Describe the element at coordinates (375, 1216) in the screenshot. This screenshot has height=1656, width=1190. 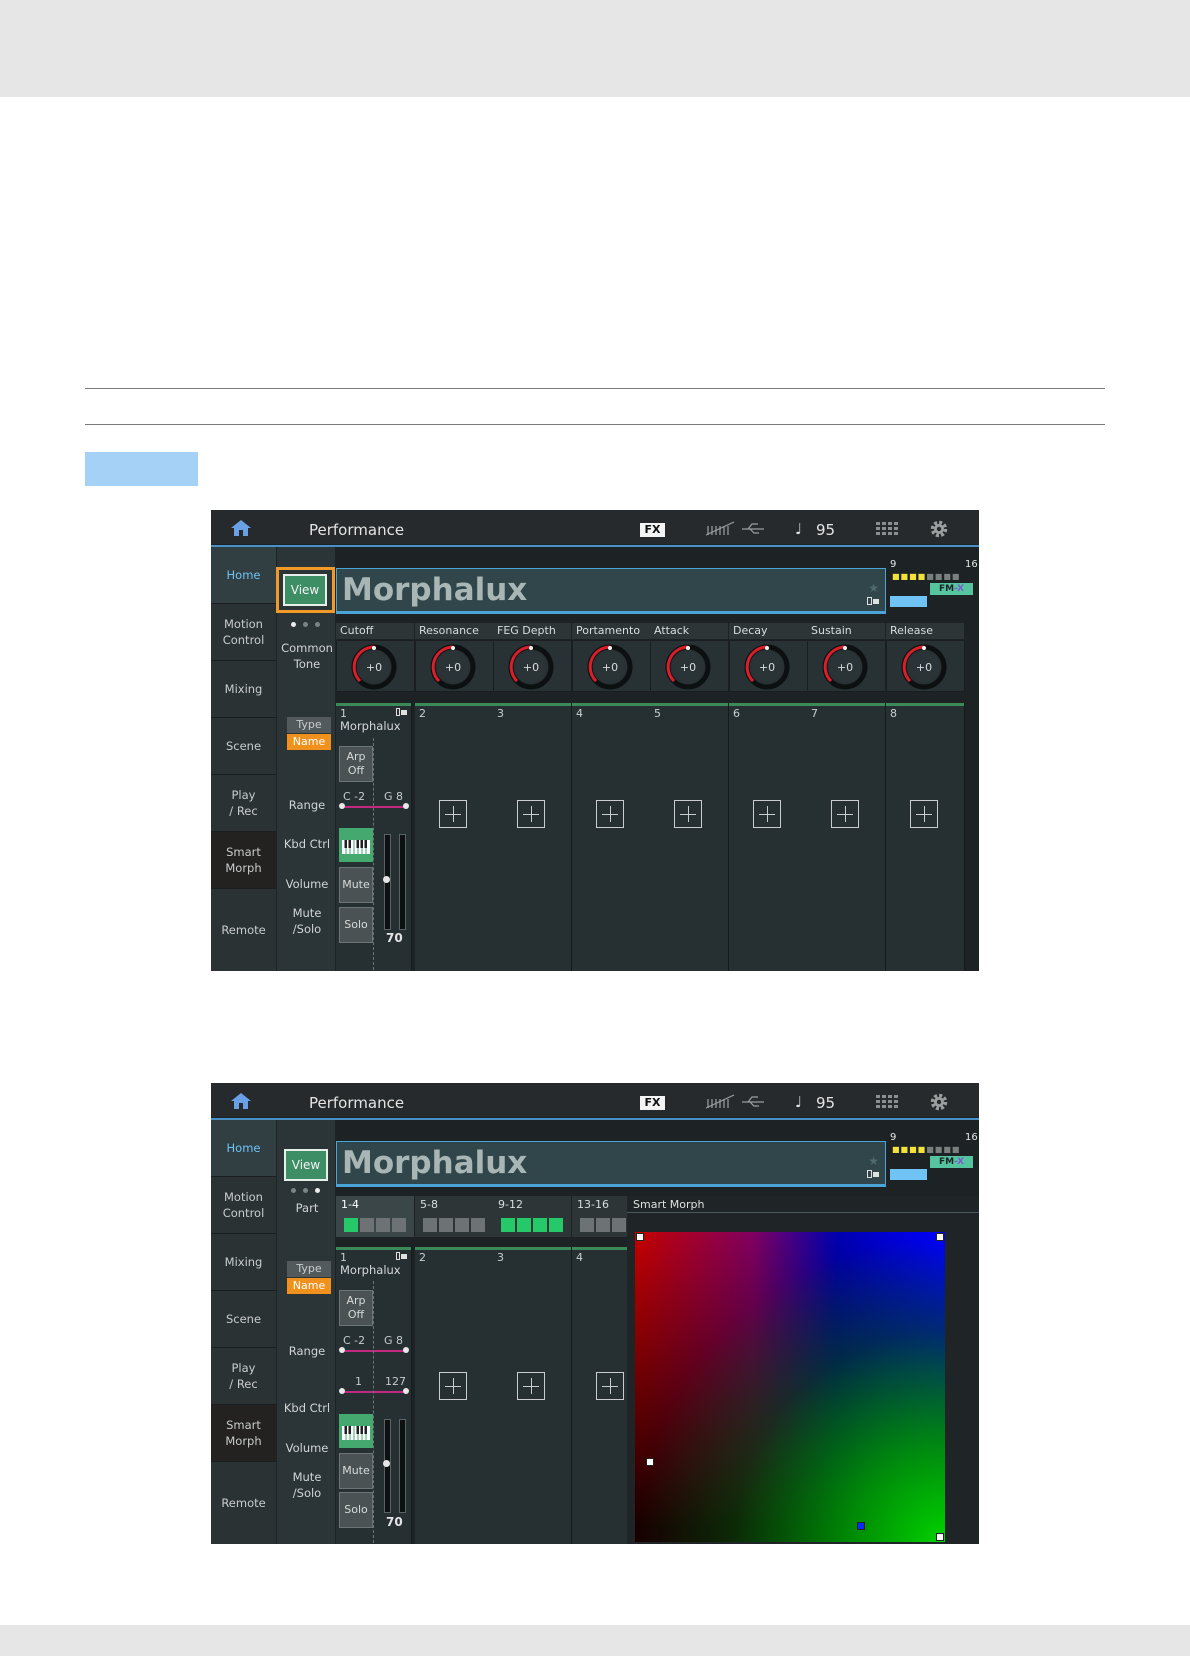
I see `part-group-tab-1-4: 1-4` at that location.